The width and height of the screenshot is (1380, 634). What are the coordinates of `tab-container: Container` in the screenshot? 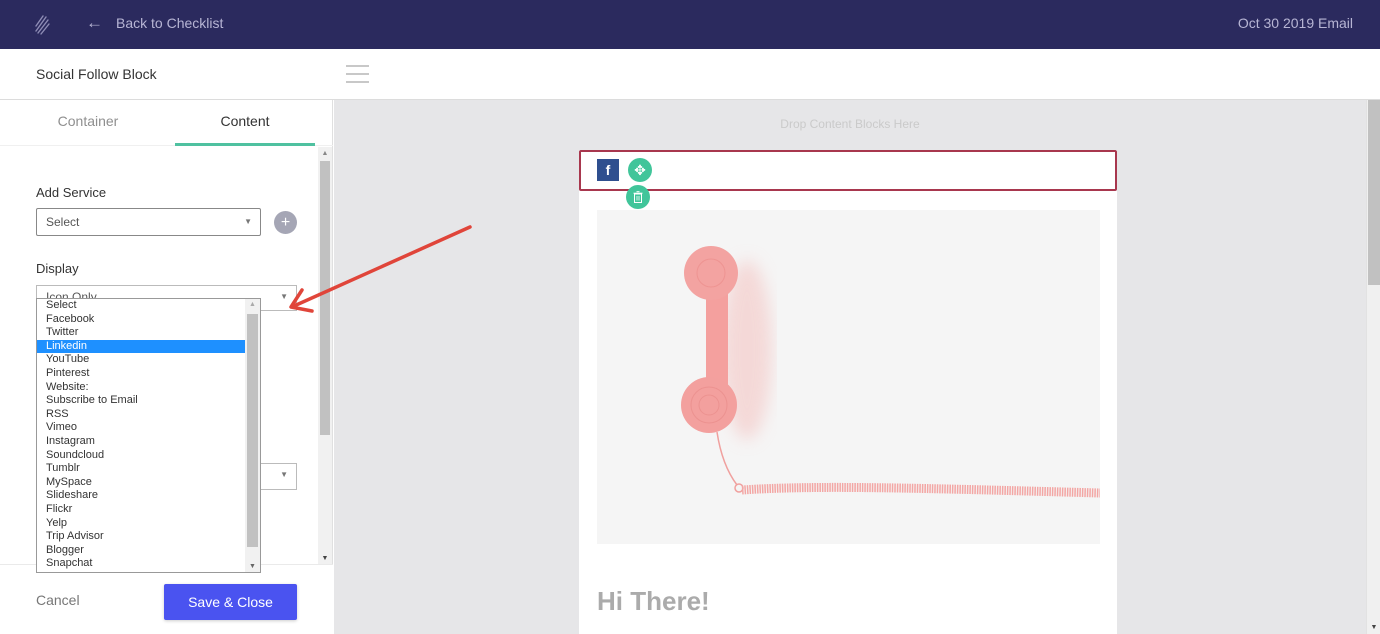 It's located at (88, 123).